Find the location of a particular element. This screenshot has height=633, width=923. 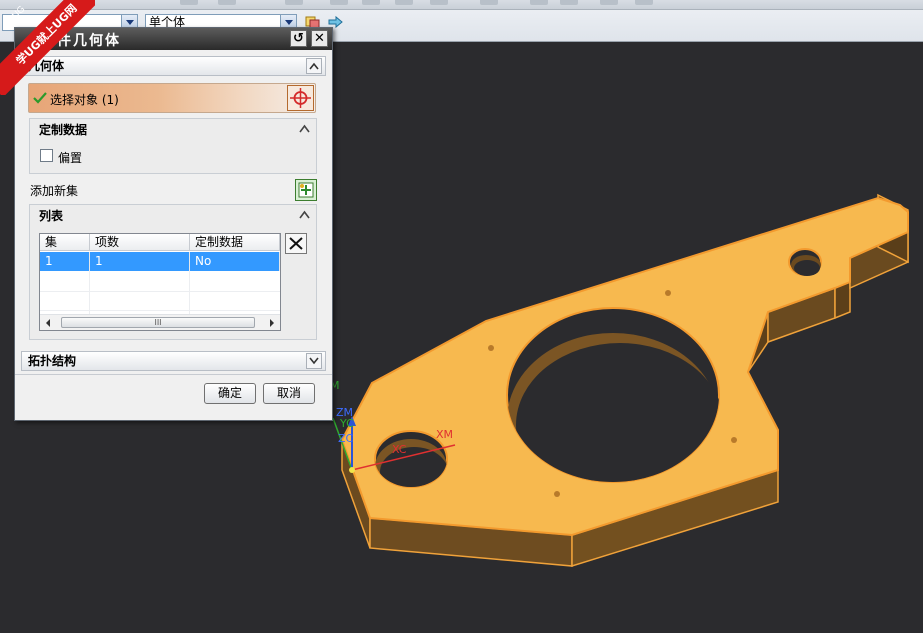

remove-set-button is located at coordinates (296, 243).